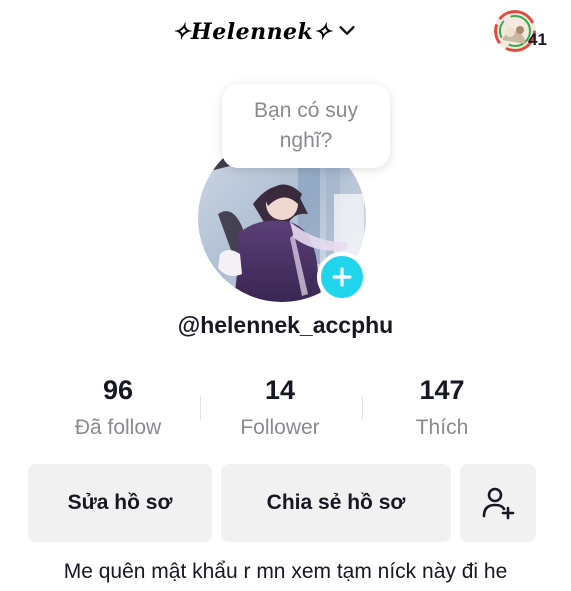 The image size is (571, 591). I want to click on profile-display-name: ✧Helennek✧, so click(252, 32).